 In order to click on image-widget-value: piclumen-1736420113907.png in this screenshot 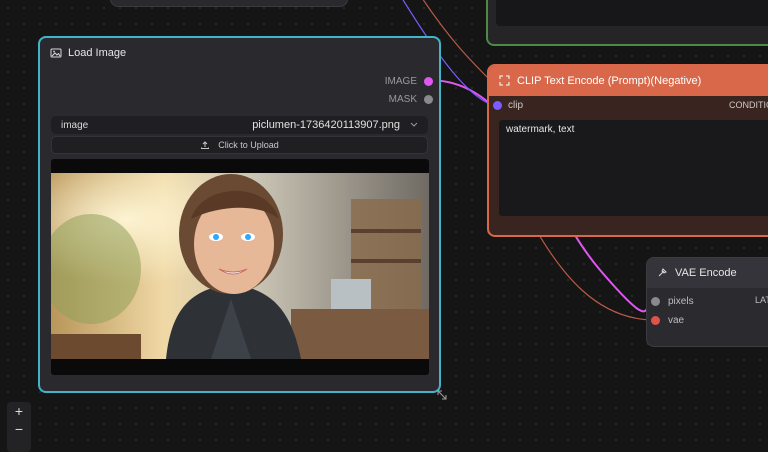, I will do `click(326, 125)`.